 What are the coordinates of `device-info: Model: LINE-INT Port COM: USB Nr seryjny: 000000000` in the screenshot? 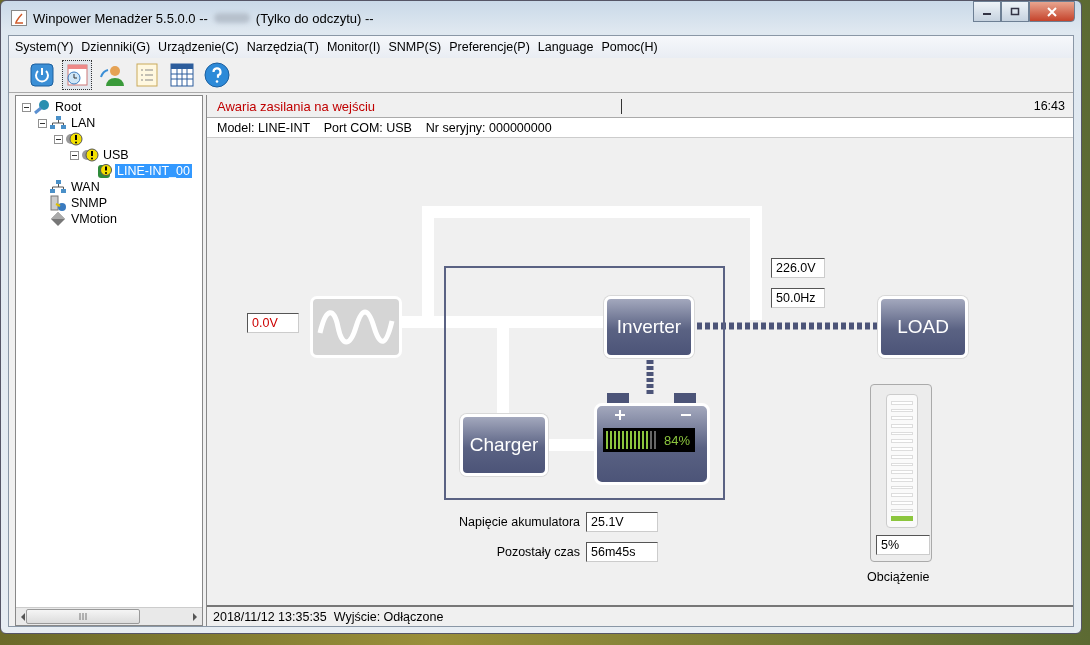 It's located at (640, 127).